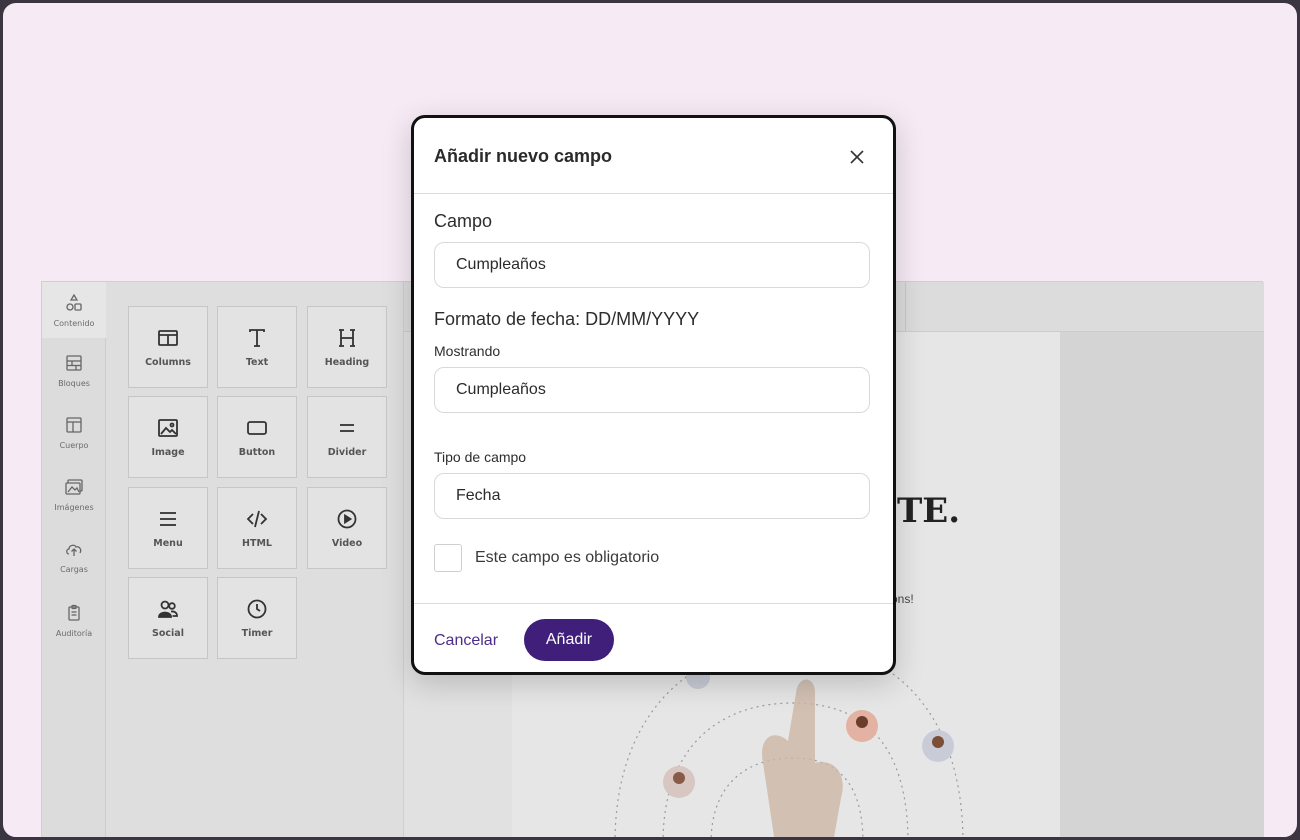  What do you see at coordinates (463, 221) in the screenshot?
I see `field-section-label: Campo` at bounding box center [463, 221].